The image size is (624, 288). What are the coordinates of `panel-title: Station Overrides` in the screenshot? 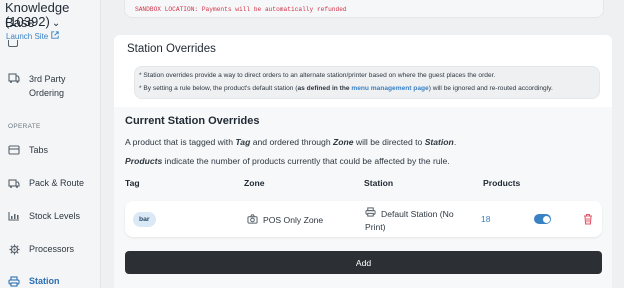 It's located at (171, 49).